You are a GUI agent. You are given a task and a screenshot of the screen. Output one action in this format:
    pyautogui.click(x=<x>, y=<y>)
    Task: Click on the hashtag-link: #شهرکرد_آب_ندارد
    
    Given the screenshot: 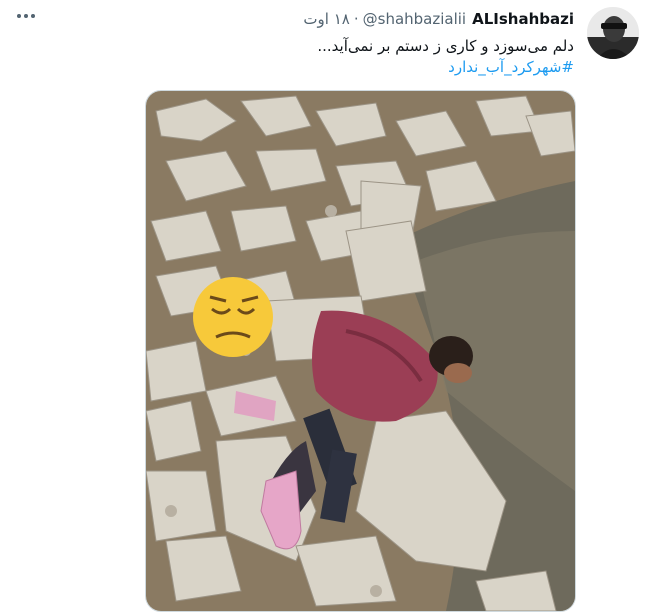 What is the action you would take?
    pyautogui.click(x=511, y=67)
    